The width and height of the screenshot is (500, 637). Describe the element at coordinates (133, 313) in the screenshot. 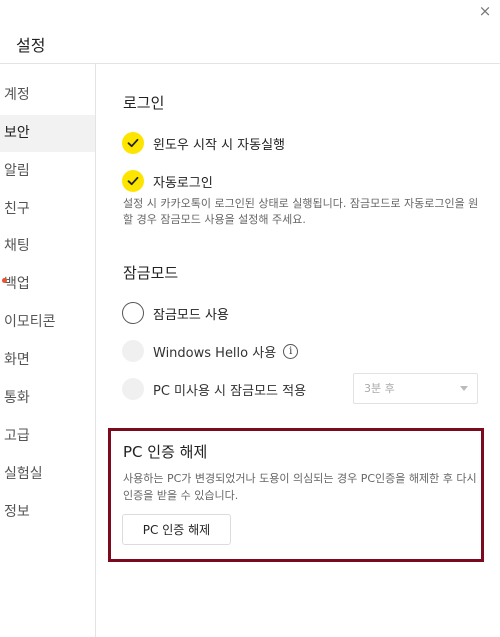

I see `radio-unchecked-icon` at that location.